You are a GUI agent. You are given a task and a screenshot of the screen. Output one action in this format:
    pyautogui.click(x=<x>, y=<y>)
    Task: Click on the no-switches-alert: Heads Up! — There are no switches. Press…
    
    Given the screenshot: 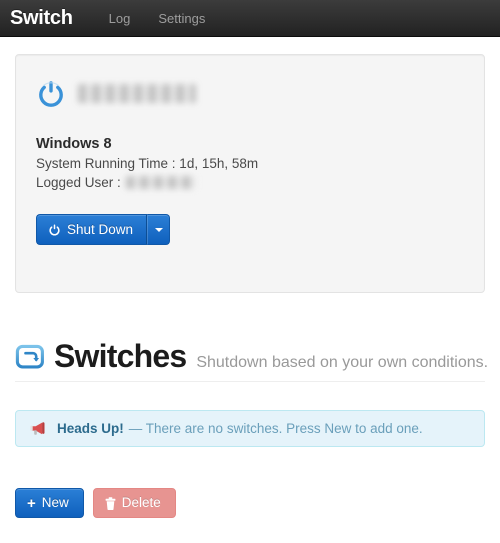 What is the action you would take?
    pyautogui.click(x=250, y=428)
    